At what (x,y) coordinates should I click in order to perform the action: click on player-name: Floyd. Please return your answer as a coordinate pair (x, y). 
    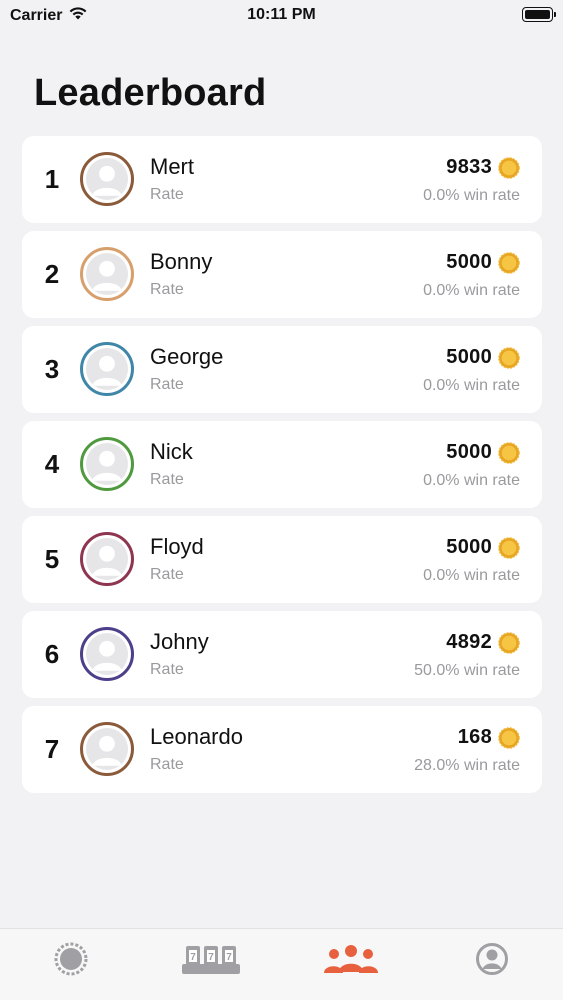
    Looking at the image, I should click on (177, 546).